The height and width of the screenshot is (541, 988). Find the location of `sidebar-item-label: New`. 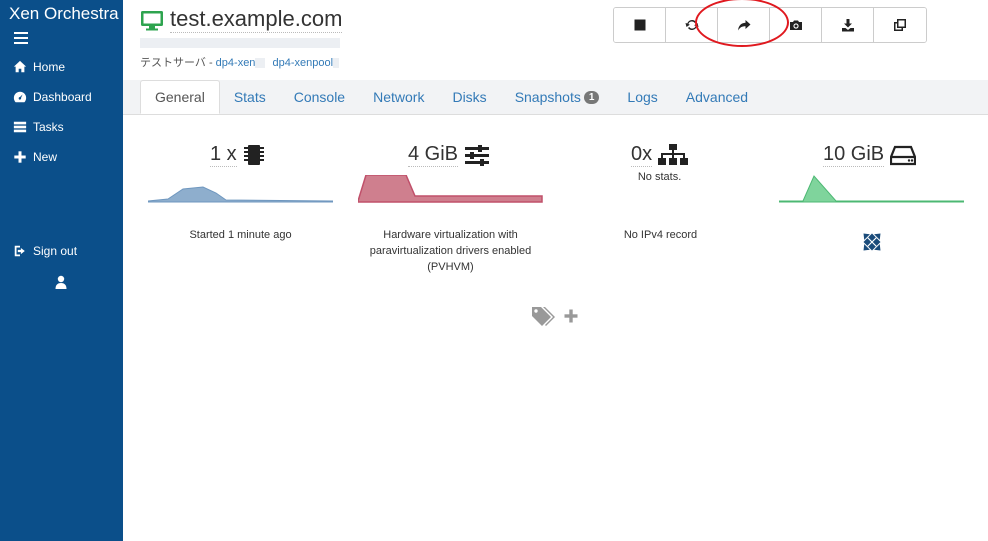

sidebar-item-label: New is located at coordinates (45, 157).